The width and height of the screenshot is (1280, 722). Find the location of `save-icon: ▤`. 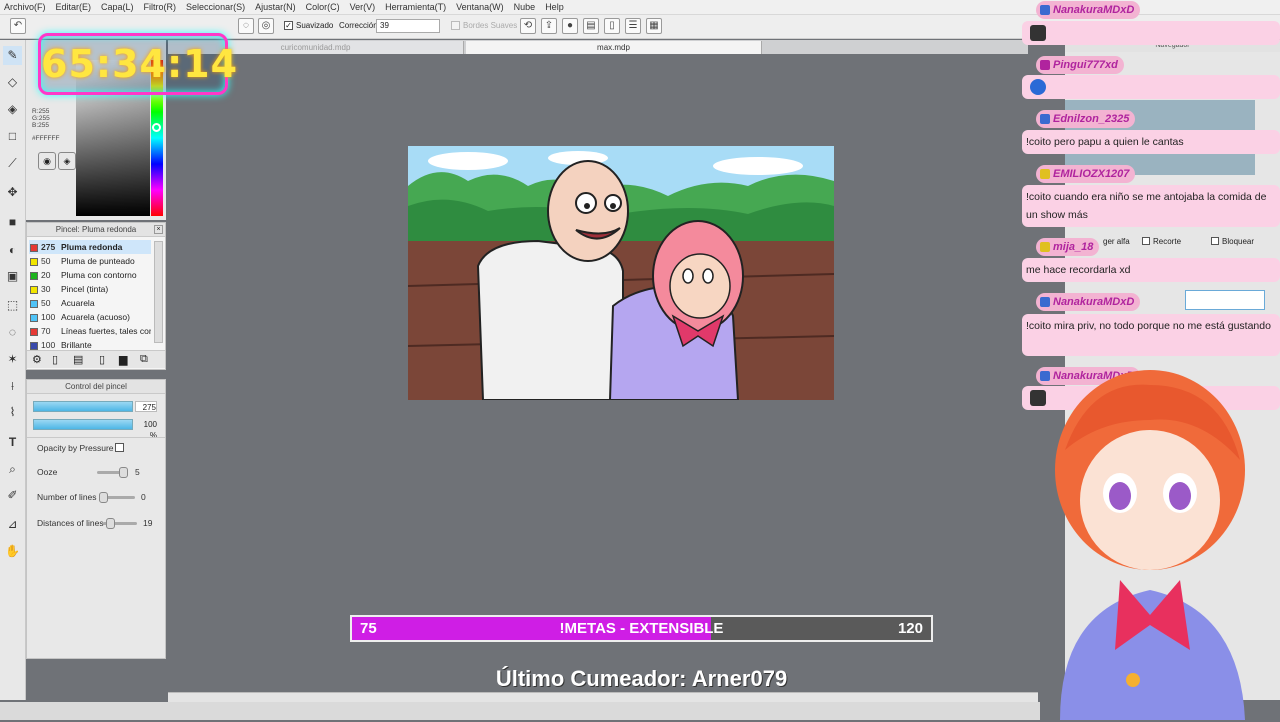

save-icon: ▤ is located at coordinates (591, 26).